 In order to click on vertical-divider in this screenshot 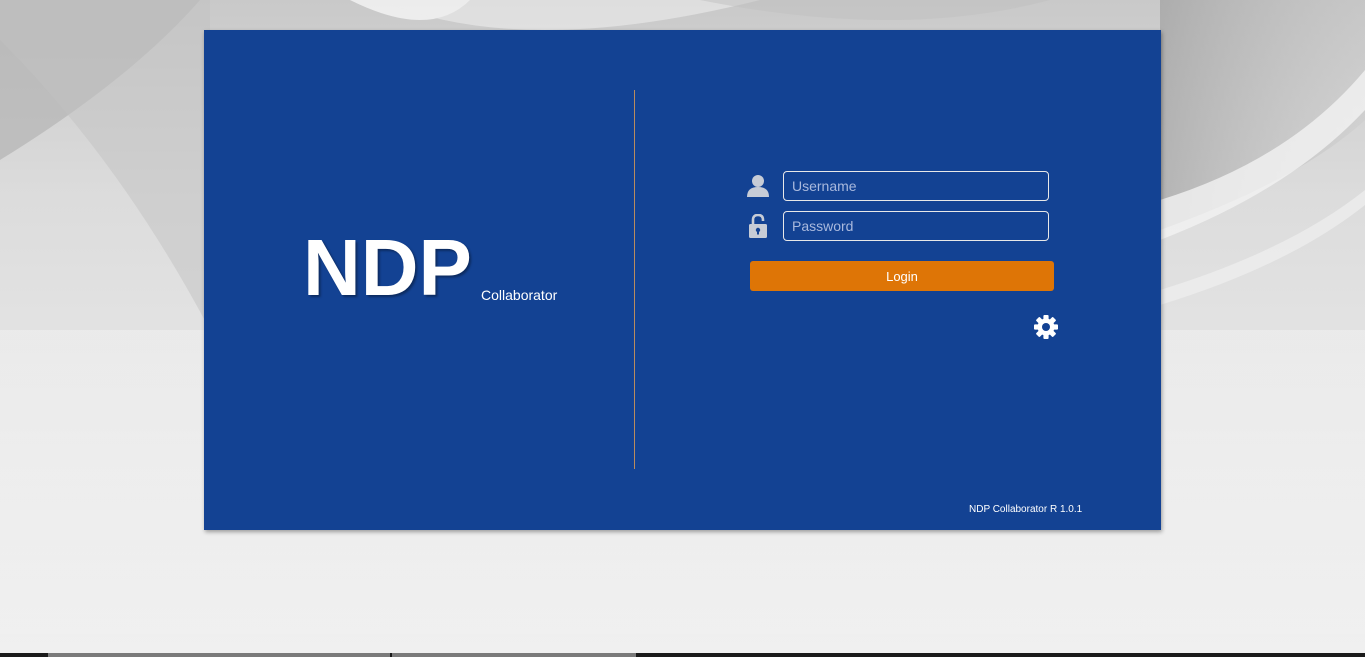, I will do `click(634, 279)`.